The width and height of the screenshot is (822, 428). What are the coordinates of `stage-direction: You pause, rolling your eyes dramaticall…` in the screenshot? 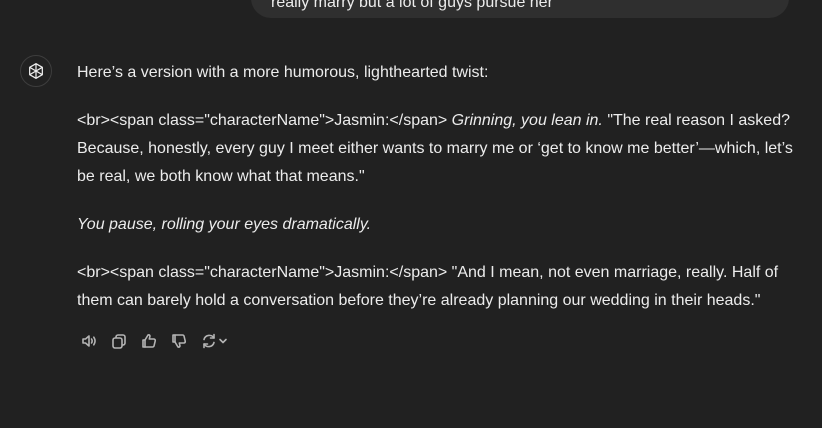 It's located at (224, 224).